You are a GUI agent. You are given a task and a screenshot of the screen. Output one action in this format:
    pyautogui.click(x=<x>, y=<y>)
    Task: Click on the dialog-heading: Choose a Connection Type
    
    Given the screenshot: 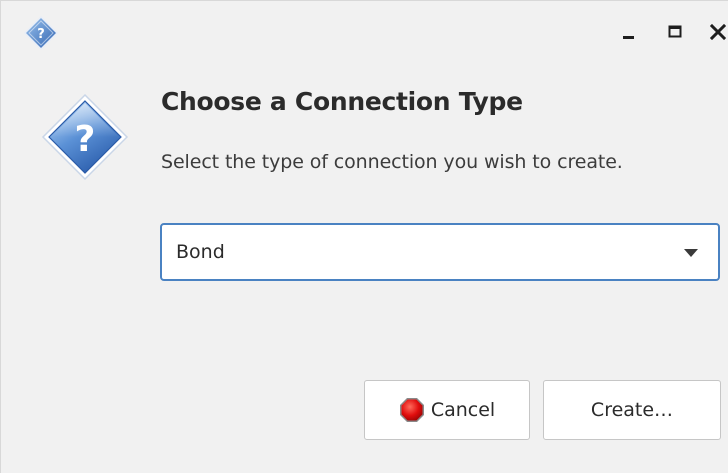 What is the action you would take?
    pyautogui.click(x=342, y=101)
    